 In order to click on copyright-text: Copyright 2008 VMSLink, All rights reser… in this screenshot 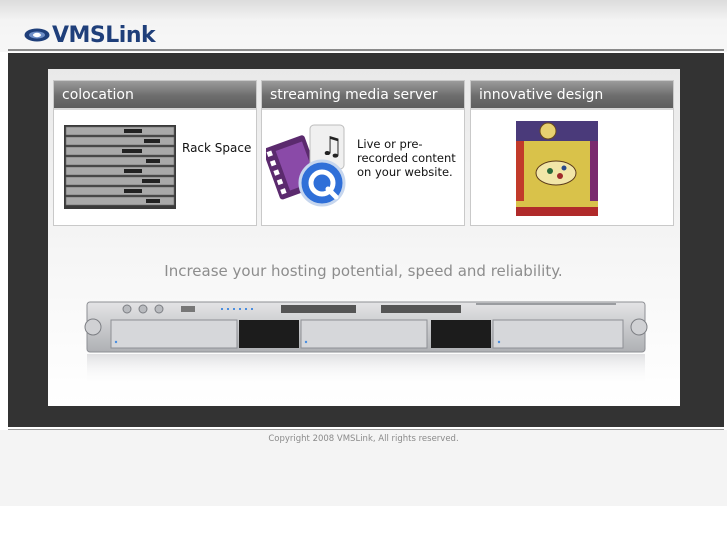, I will do `click(363, 439)`.